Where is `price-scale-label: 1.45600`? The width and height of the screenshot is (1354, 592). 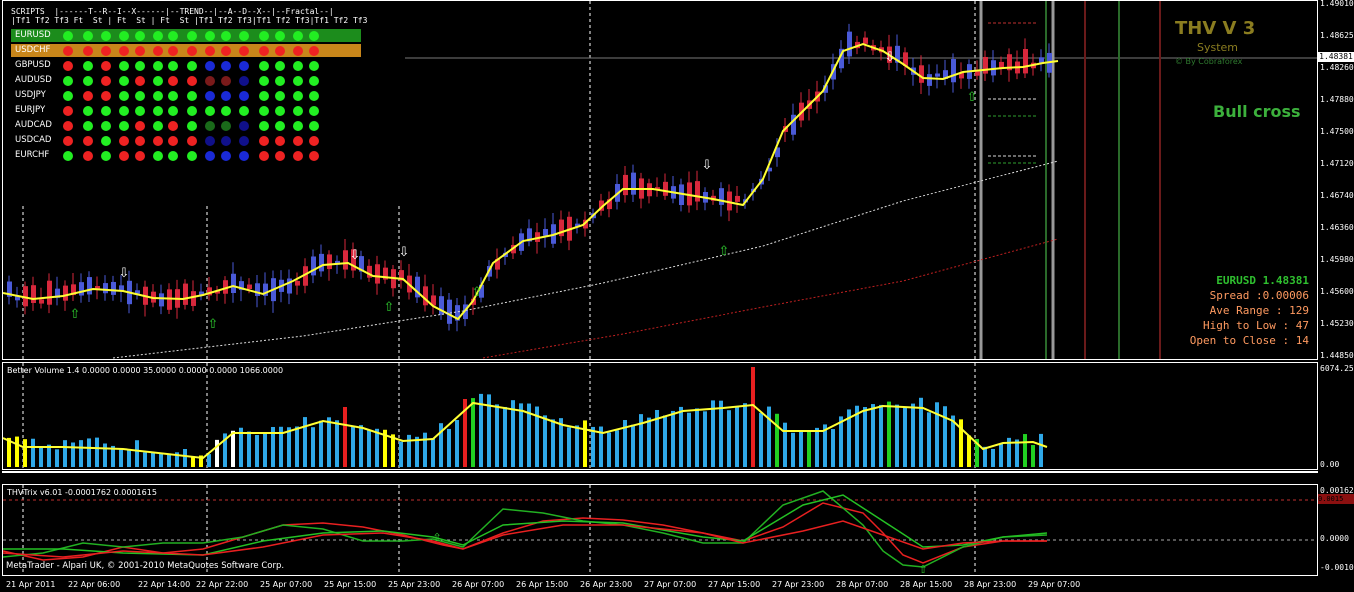 price-scale-label: 1.45600 is located at coordinates (1337, 291).